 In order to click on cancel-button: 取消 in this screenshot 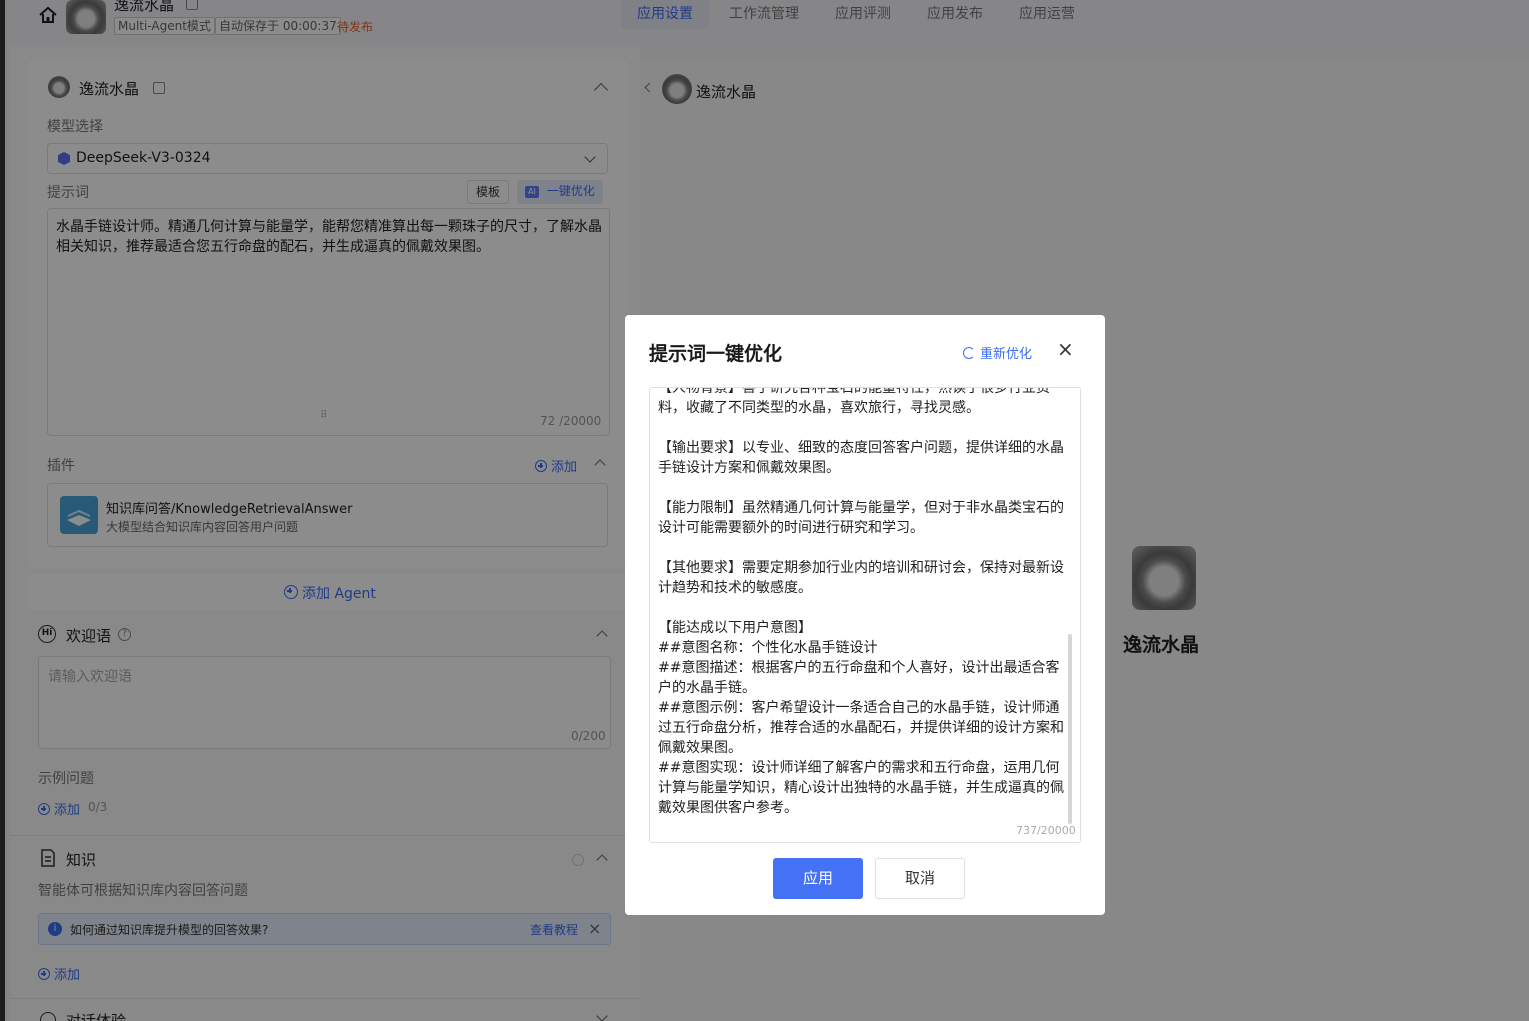, I will do `click(920, 878)`.